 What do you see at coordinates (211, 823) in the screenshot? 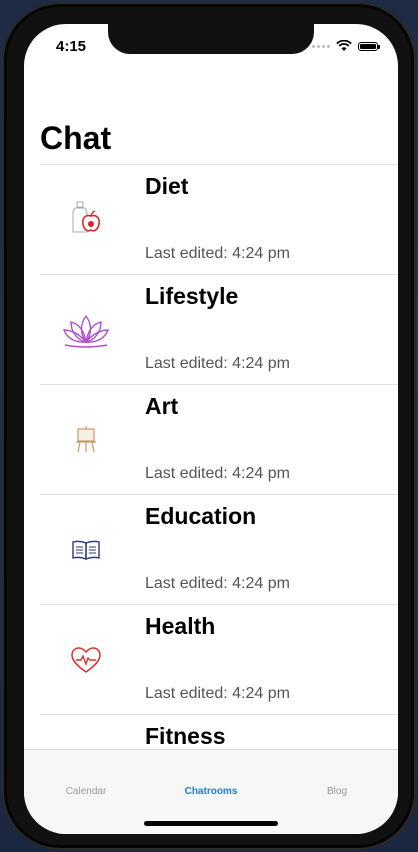
I see `home-indicator` at bounding box center [211, 823].